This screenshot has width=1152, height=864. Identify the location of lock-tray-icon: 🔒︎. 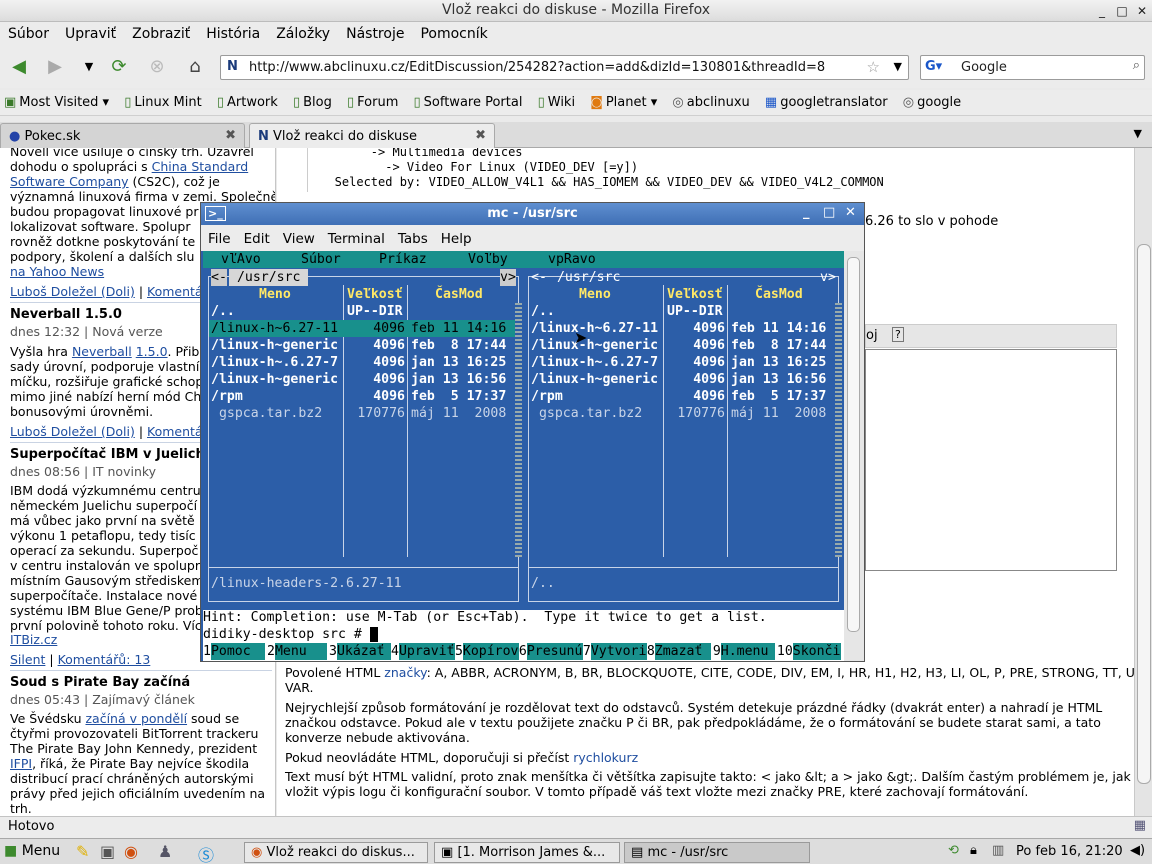
(973, 850).